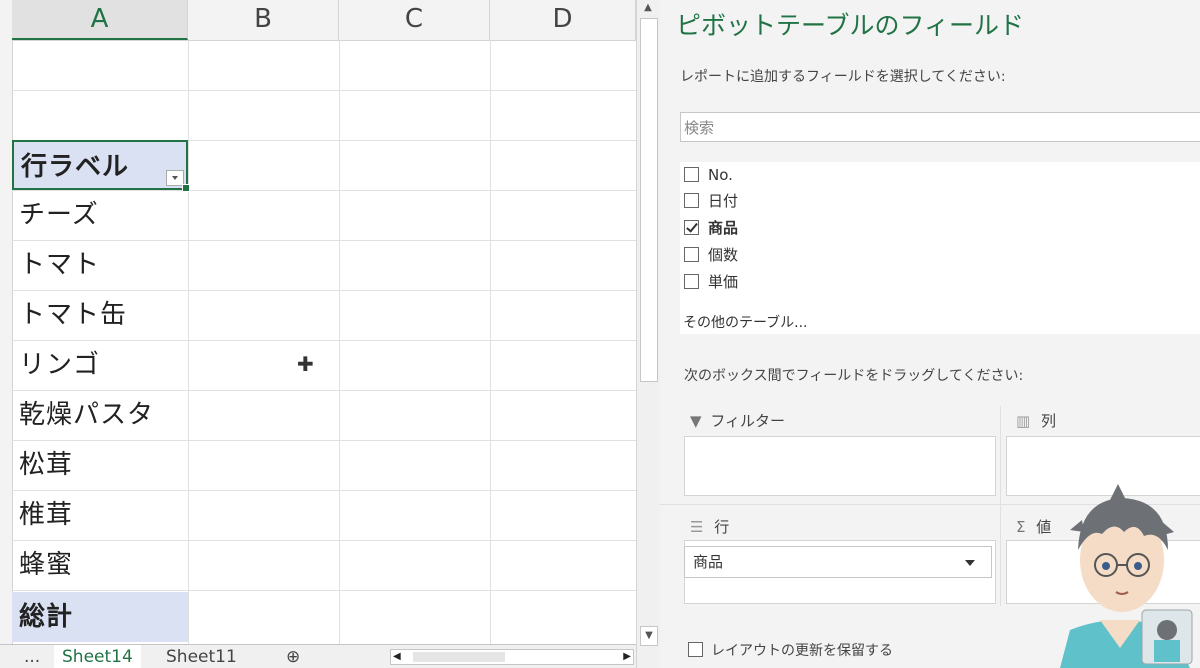 The height and width of the screenshot is (668, 1200). What do you see at coordinates (100, 265) in the screenshot?
I see `table-row: トマト` at bounding box center [100, 265].